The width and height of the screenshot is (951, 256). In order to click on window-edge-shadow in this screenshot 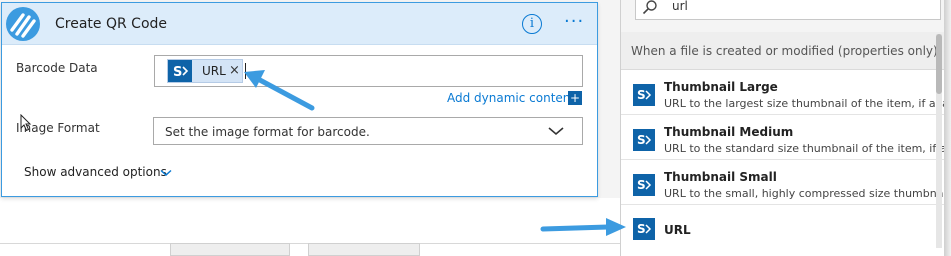, I will do `click(947, 128)`.